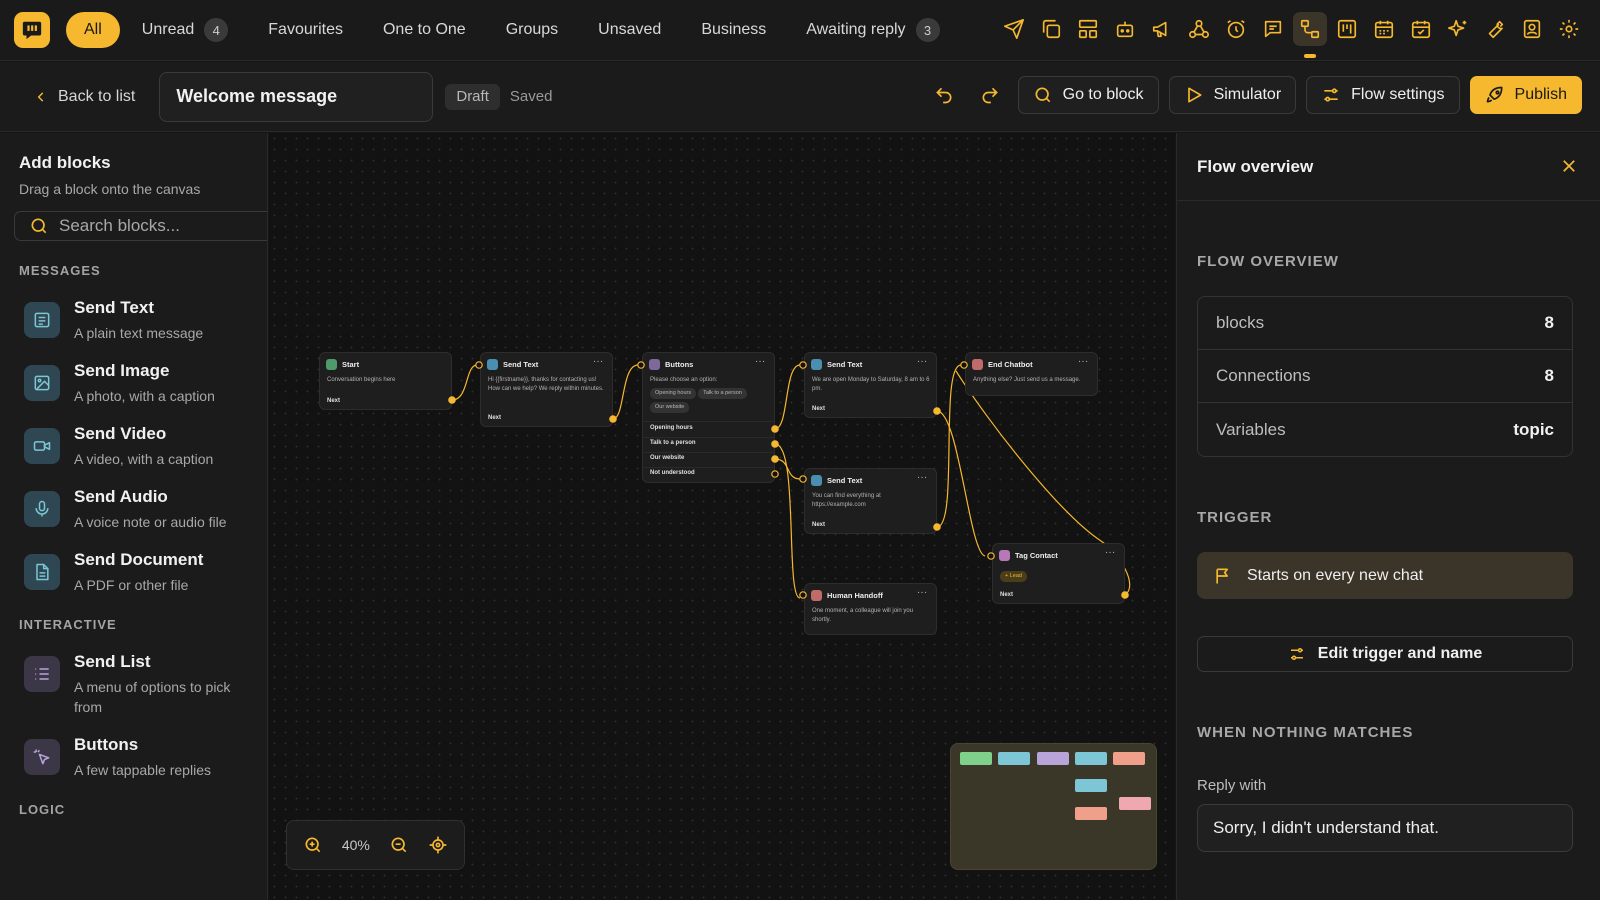  Describe the element at coordinates (1569, 29) in the screenshot. I see `gear-icon` at that location.